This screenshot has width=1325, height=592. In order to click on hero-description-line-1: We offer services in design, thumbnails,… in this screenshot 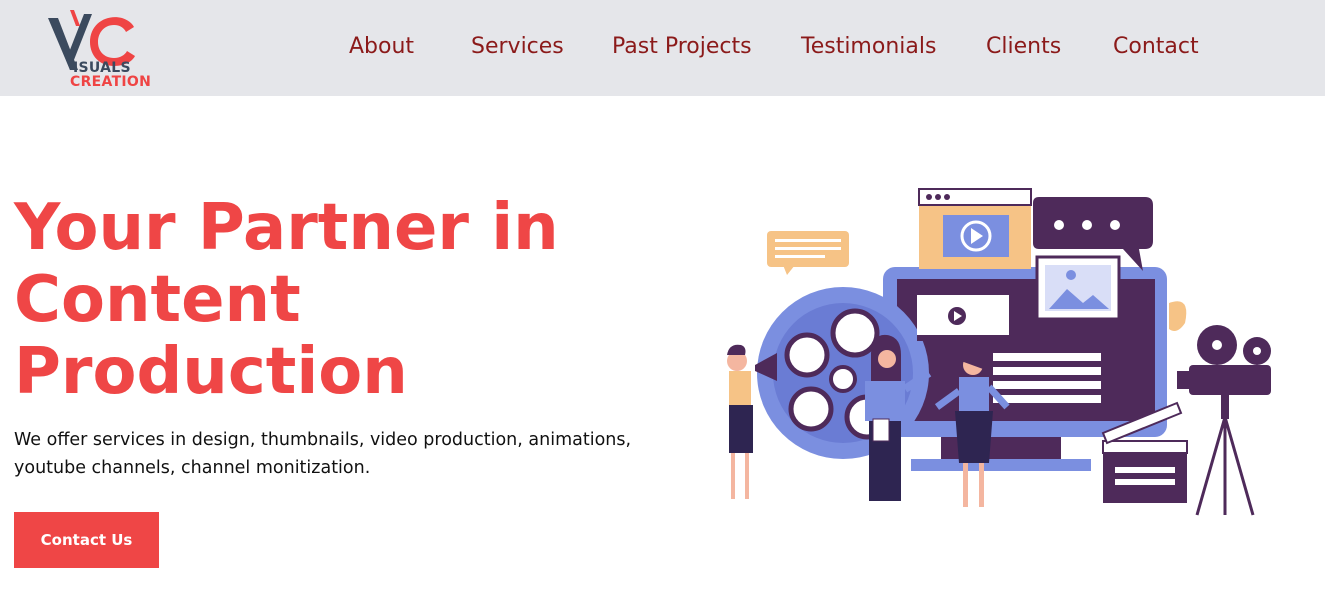, I will do `click(323, 440)`.